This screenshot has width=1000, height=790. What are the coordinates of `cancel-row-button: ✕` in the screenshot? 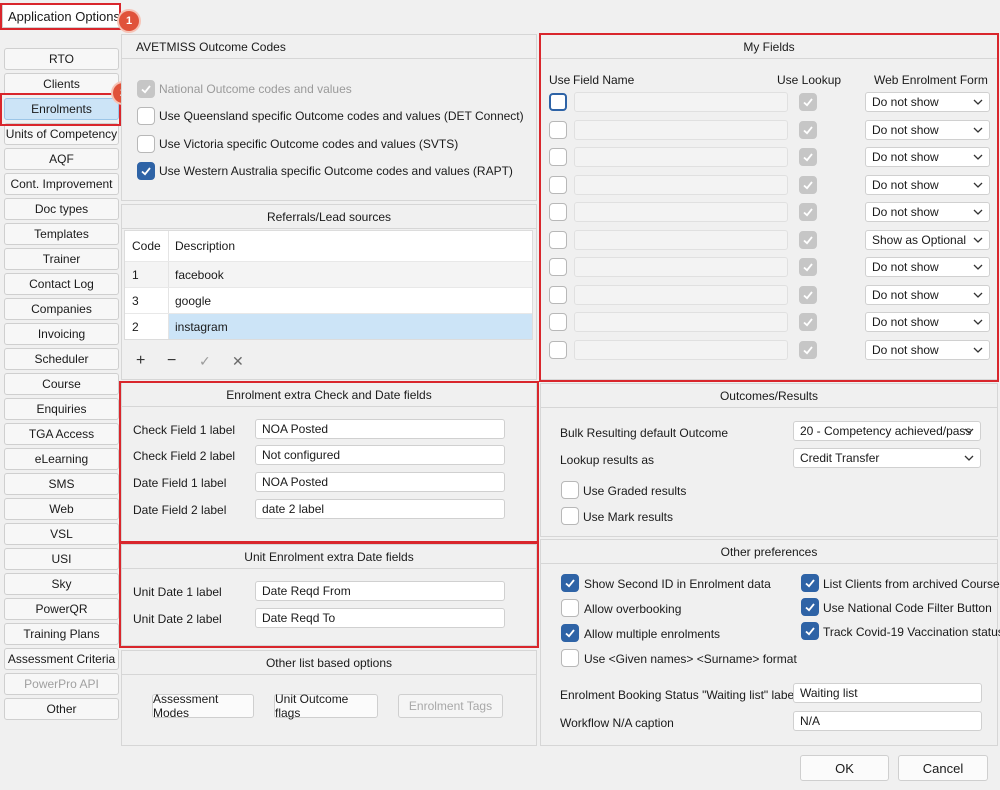 It's located at (238, 361).